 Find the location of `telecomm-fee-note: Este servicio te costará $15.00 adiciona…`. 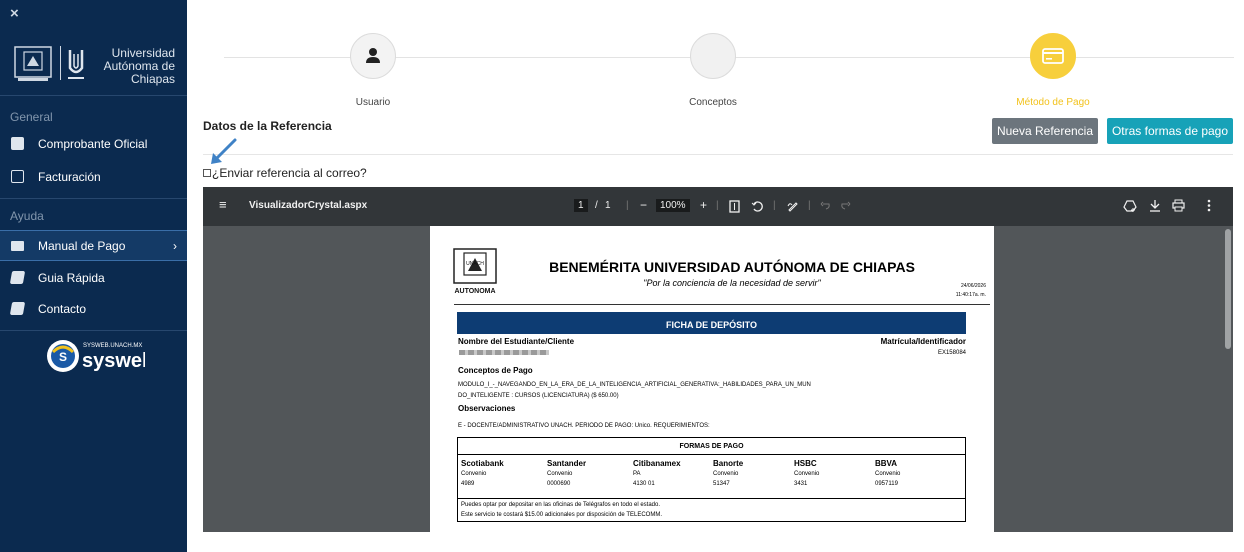

telecomm-fee-note: Este servicio te costará $15.00 adiciona… is located at coordinates (561, 515).